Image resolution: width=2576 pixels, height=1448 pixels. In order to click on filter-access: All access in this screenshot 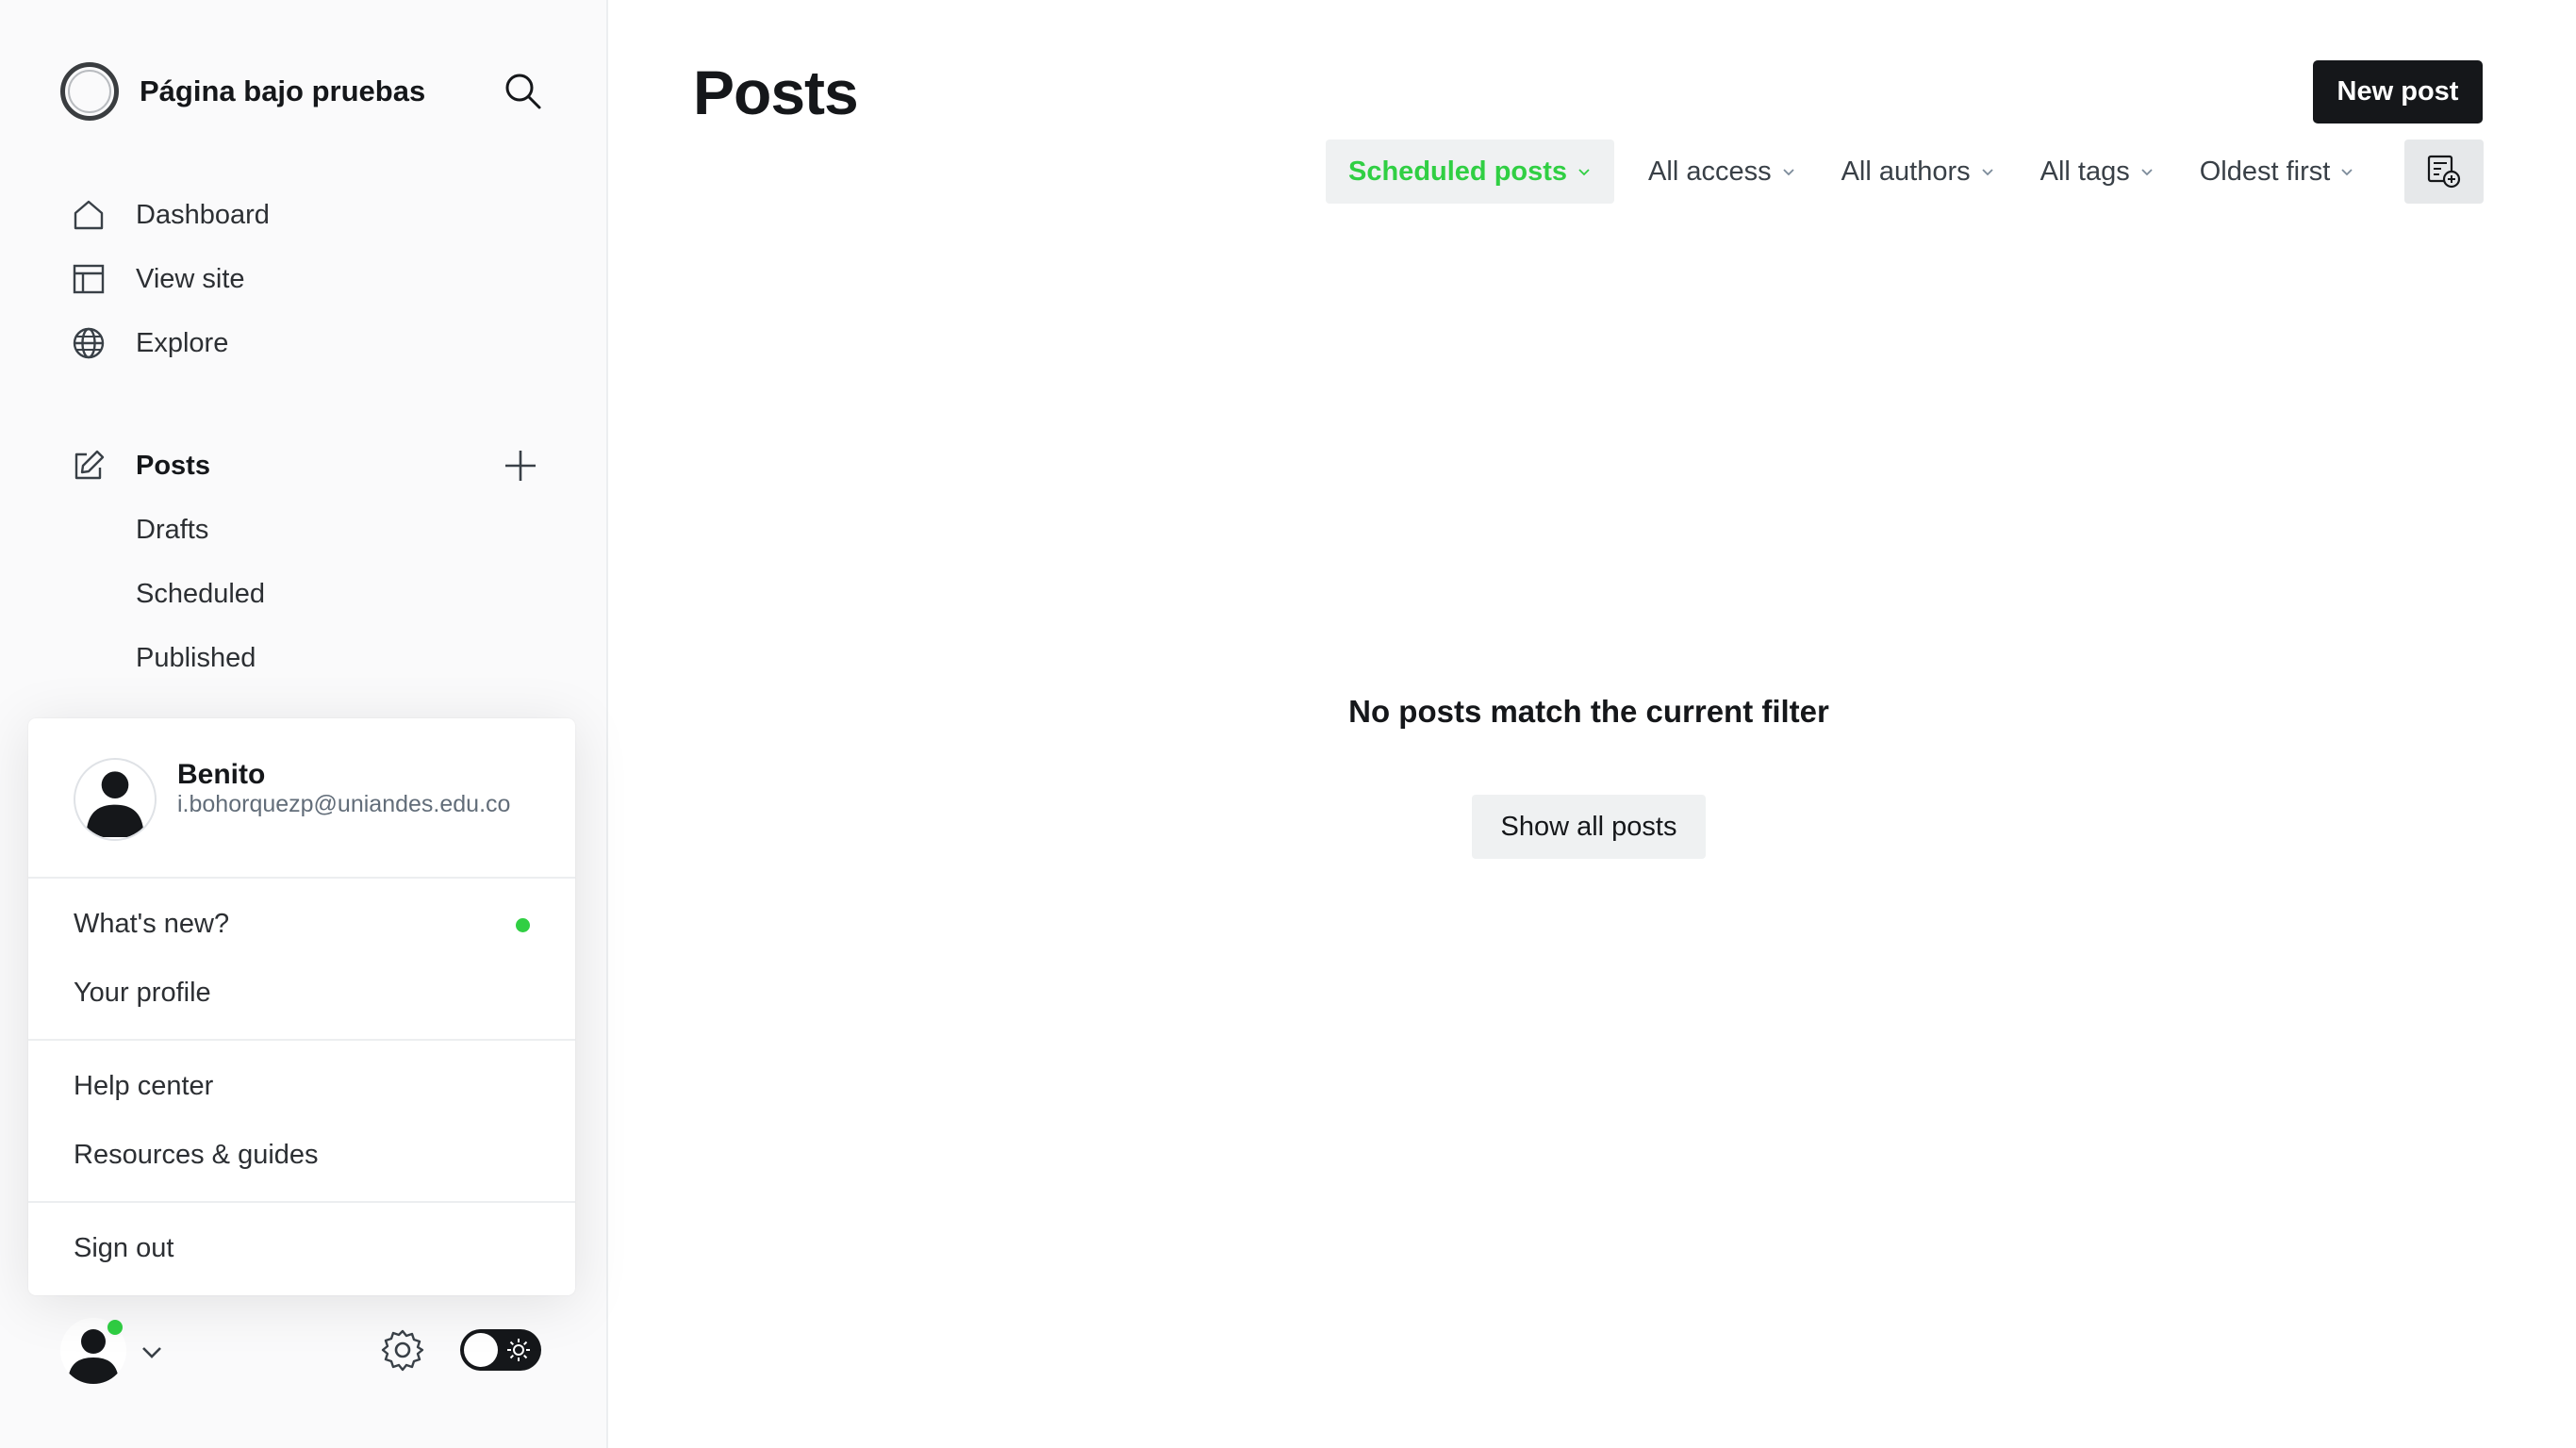, I will do `click(1722, 172)`.